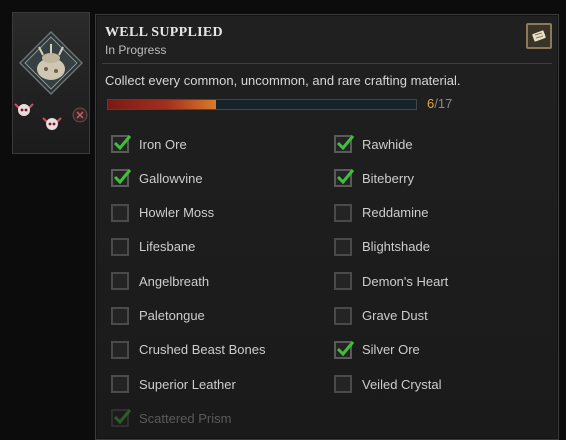 The width and height of the screenshot is (566, 440). I want to click on material-item: Superior Leather, so click(173, 384).